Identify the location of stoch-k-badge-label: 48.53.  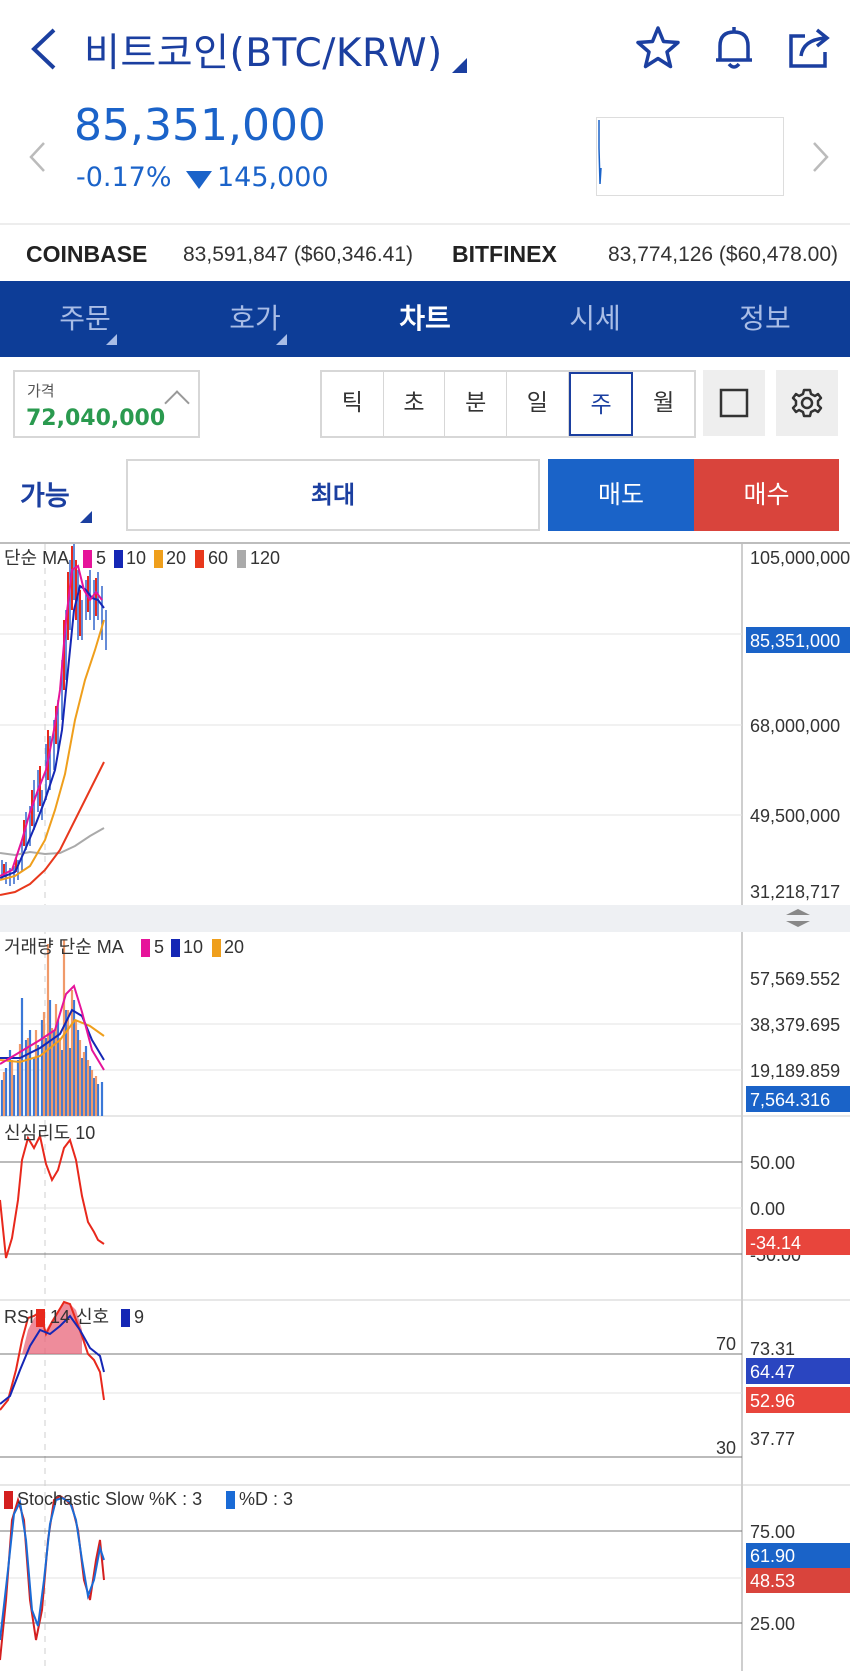
(772, 1581).